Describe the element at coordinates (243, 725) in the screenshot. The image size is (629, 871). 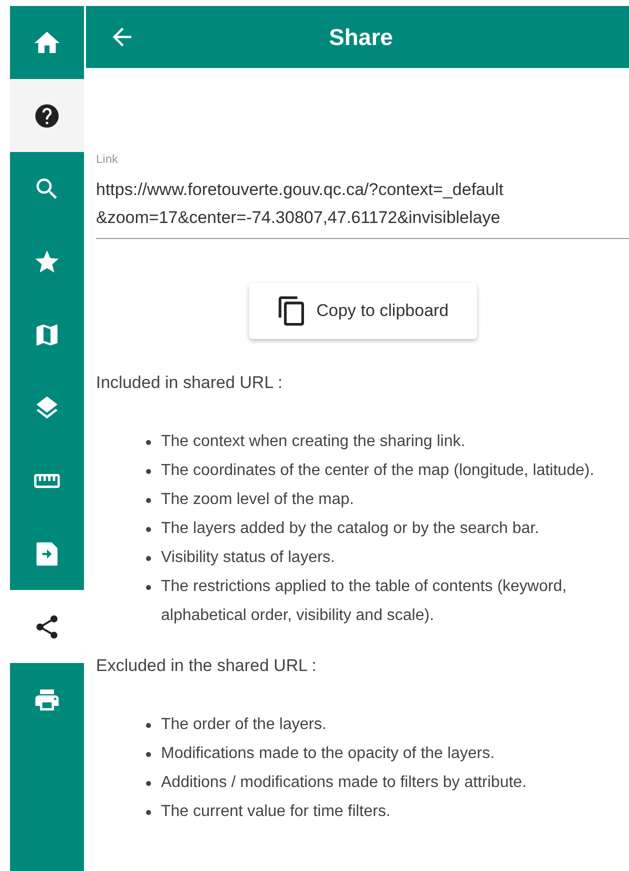
I see `list-item-text: The order of the layers.` at that location.